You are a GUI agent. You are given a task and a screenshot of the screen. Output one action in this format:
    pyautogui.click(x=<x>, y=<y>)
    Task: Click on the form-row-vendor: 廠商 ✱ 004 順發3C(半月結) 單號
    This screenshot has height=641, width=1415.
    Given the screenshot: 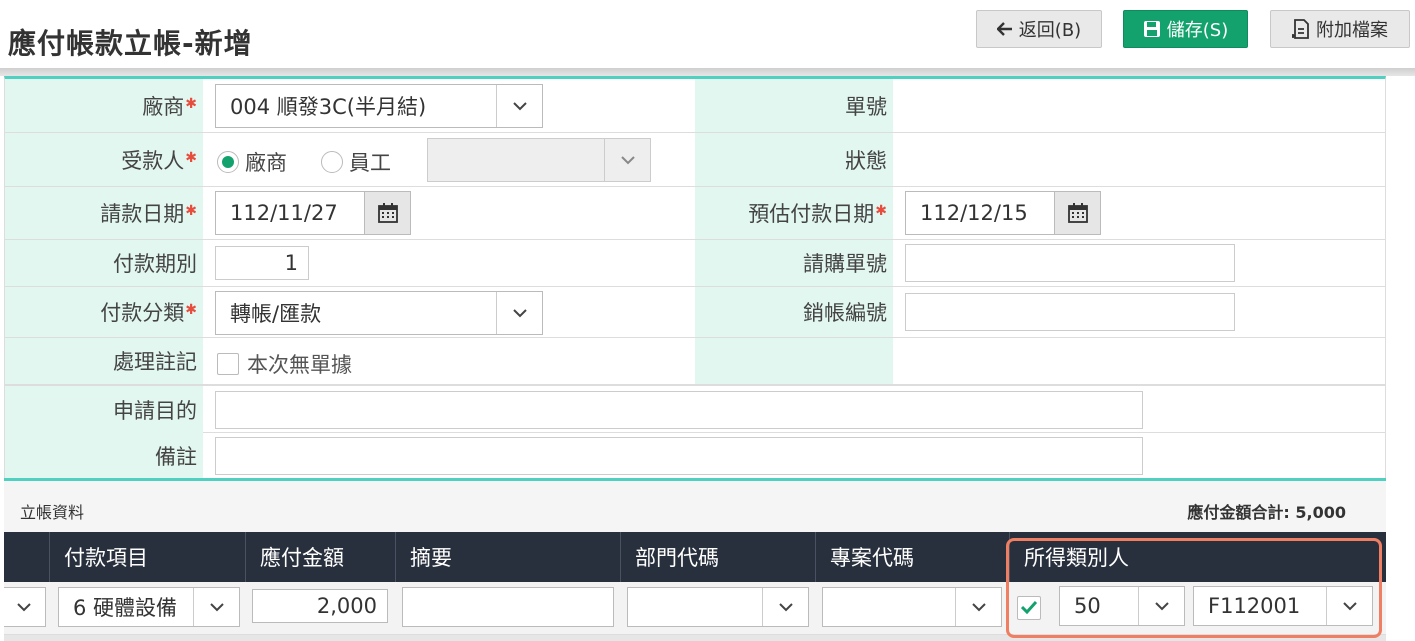 What is the action you would take?
    pyautogui.click(x=695, y=106)
    